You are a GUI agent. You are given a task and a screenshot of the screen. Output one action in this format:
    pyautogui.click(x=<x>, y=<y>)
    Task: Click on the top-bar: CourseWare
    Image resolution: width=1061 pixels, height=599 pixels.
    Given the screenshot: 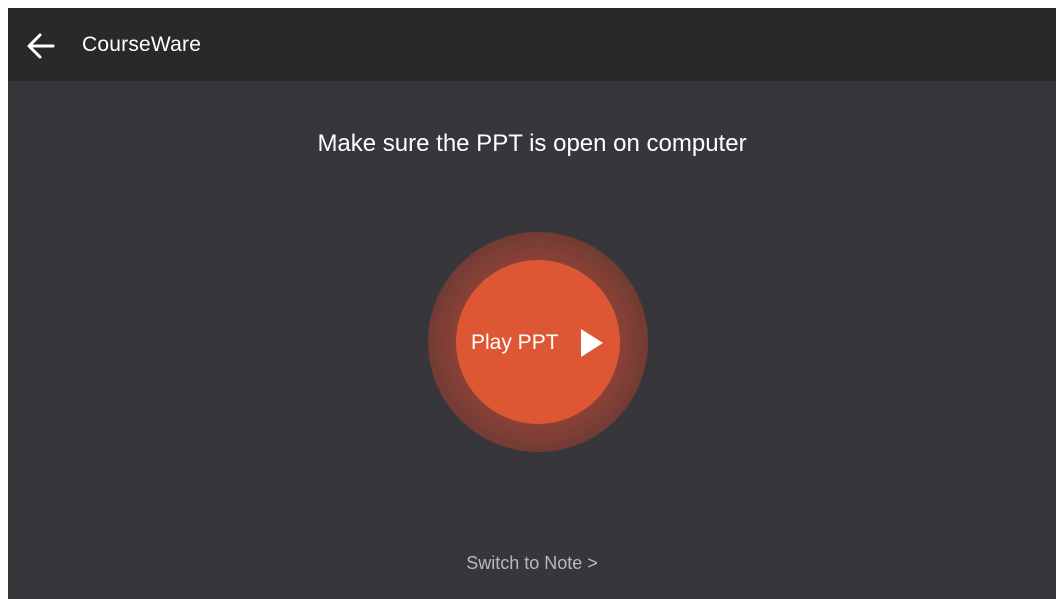 What is the action you would take?
    pyautogui.click(x=532, y=44)
    